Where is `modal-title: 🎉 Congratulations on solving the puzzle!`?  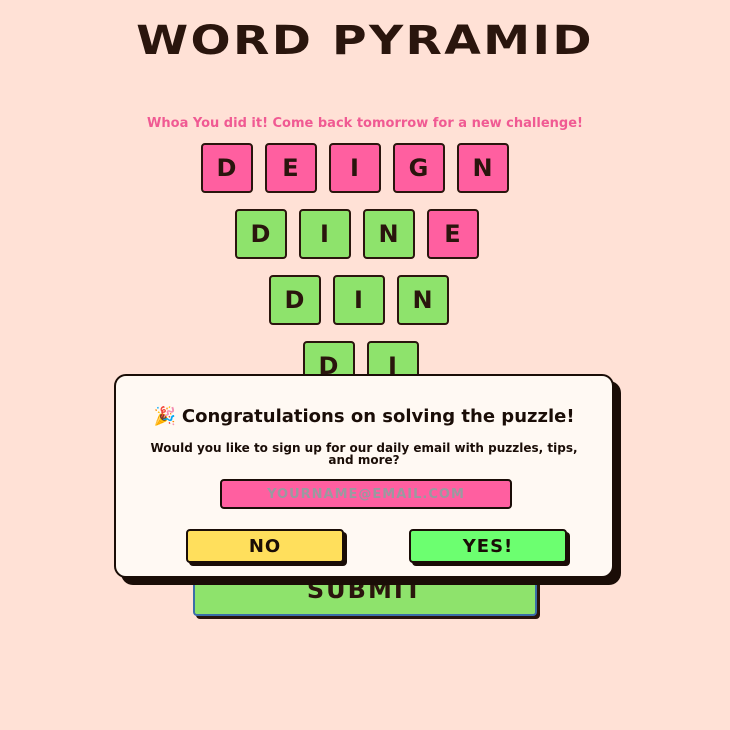
modal-title: 🎉 Congratulations on solving the puzzle! is located at coordinates (364, 416).